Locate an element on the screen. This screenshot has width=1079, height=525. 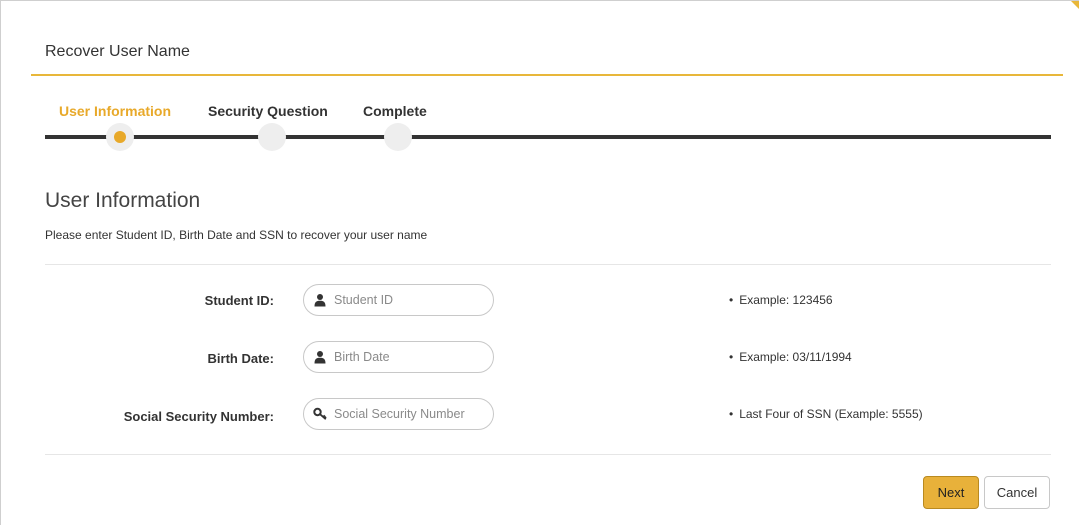
student-id-input is located at coordinates (412, 300).